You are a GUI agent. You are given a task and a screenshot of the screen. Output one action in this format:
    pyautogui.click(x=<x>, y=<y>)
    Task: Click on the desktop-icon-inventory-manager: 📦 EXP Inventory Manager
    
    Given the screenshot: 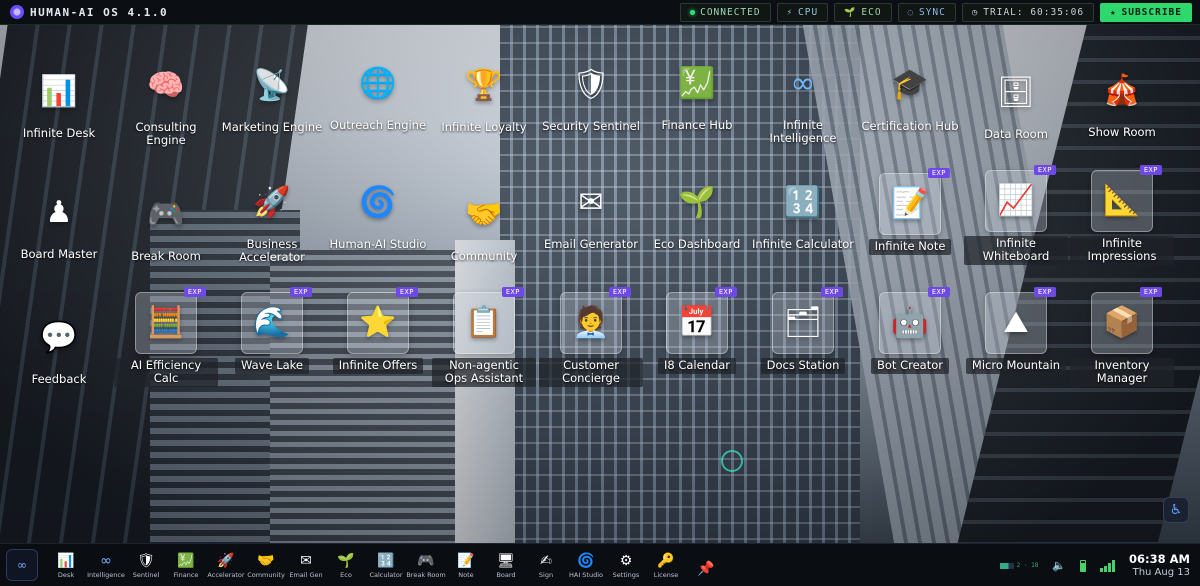 What is the action you would take?
    pyautogui.click(x=1122, y=337)
    